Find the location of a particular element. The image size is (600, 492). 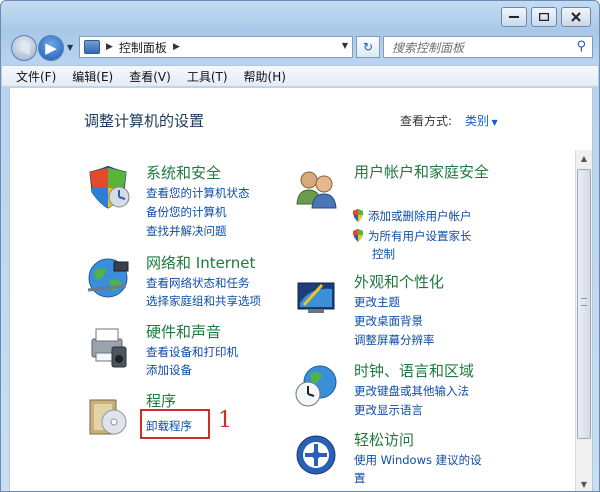

user-accounts-title: 用户帐户和家庭安全 is located at coordinates (429, 172).